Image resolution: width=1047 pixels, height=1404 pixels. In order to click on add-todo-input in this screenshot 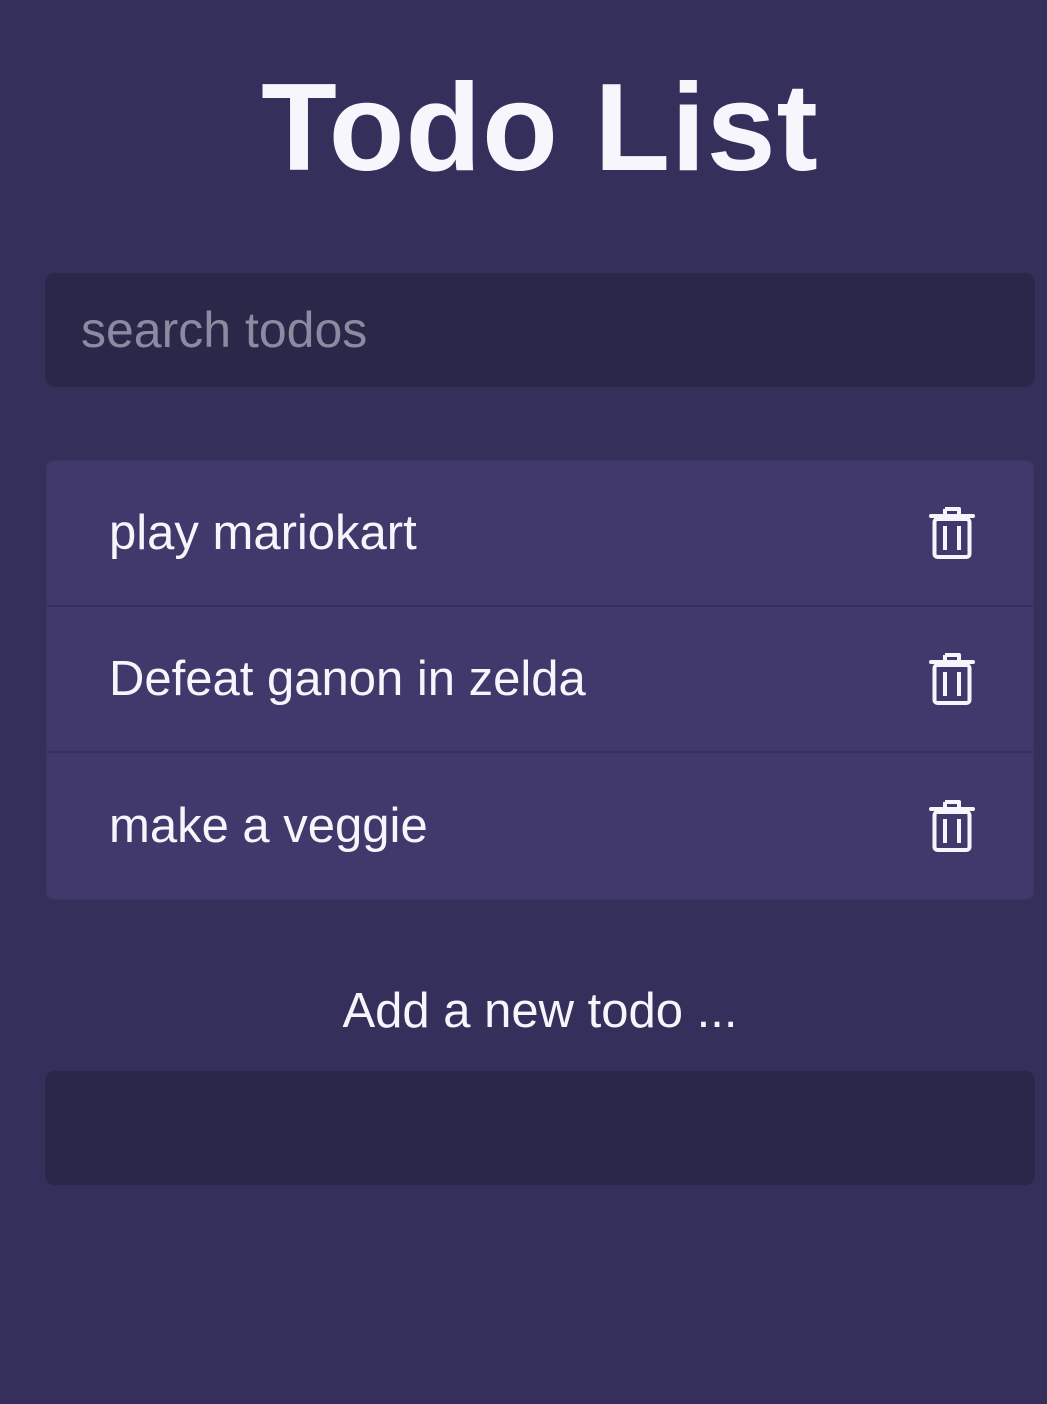, I will do `click(540, 1128)`.